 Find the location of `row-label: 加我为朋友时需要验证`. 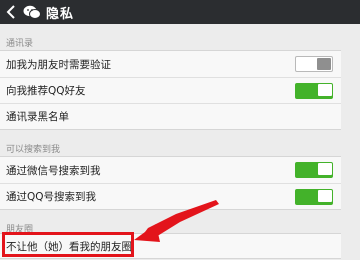

row-label: 加我为朋友时需要验证 is located at coordinates (58, 64).